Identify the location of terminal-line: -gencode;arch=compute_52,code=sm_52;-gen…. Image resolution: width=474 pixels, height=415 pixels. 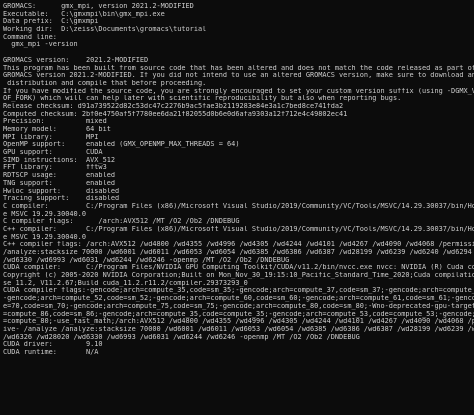
(238, 299).